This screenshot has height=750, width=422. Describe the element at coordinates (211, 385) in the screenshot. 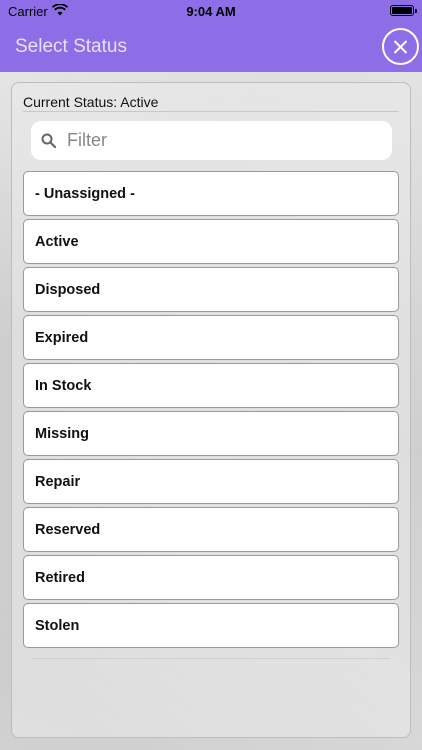

I see `status-item-in-stock: In Stock` at that location.